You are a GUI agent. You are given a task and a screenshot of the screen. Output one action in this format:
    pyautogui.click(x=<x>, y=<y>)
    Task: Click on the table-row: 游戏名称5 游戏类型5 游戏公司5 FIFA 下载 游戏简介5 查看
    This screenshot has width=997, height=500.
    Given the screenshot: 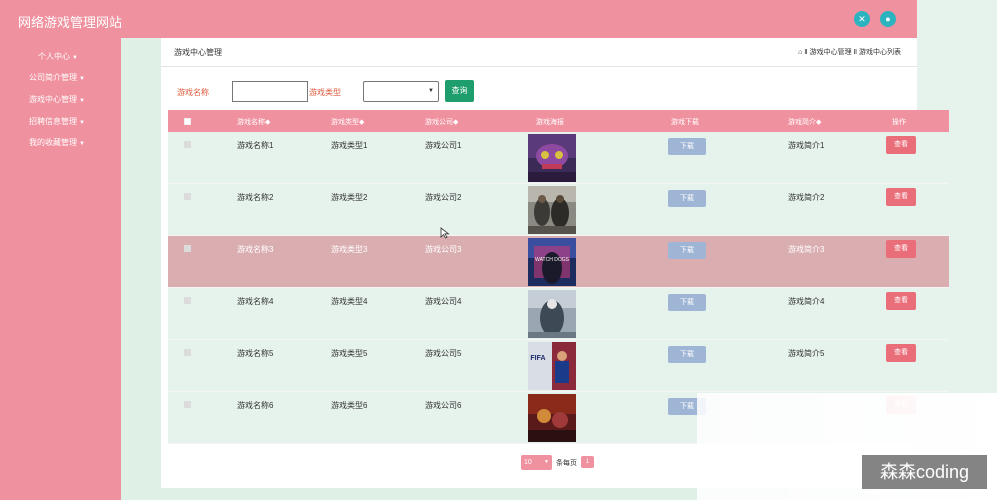 What is the action you would take?
    pyautogui.click(x=558, y=366)
    